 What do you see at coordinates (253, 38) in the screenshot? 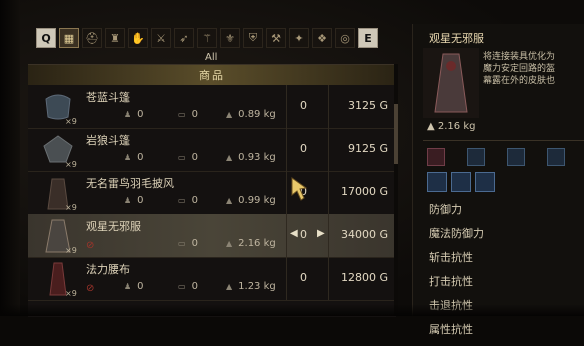
I see `shield-icon: ⛨` at bounding box center [253, 38].